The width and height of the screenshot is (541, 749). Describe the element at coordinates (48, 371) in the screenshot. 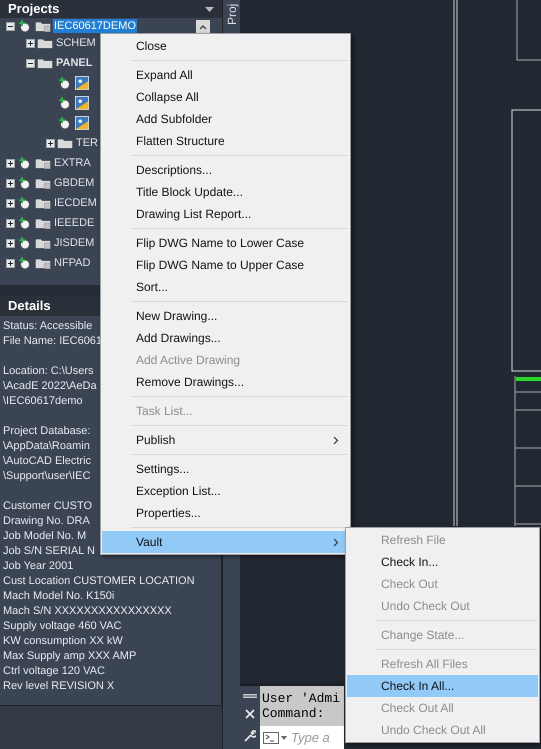

I see `detail-text: Location: C:\Users` at that location.